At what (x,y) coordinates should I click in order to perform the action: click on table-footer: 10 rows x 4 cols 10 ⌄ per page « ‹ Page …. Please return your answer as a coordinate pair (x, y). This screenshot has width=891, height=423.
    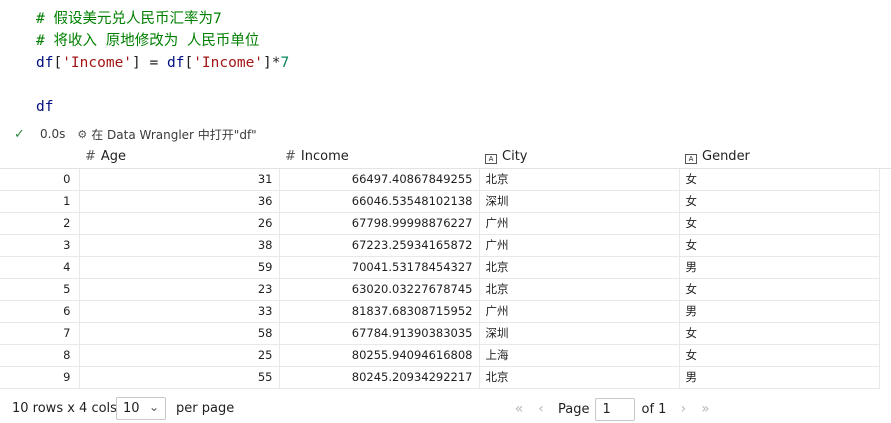
    Looking at the image, I should click on (445, 409).